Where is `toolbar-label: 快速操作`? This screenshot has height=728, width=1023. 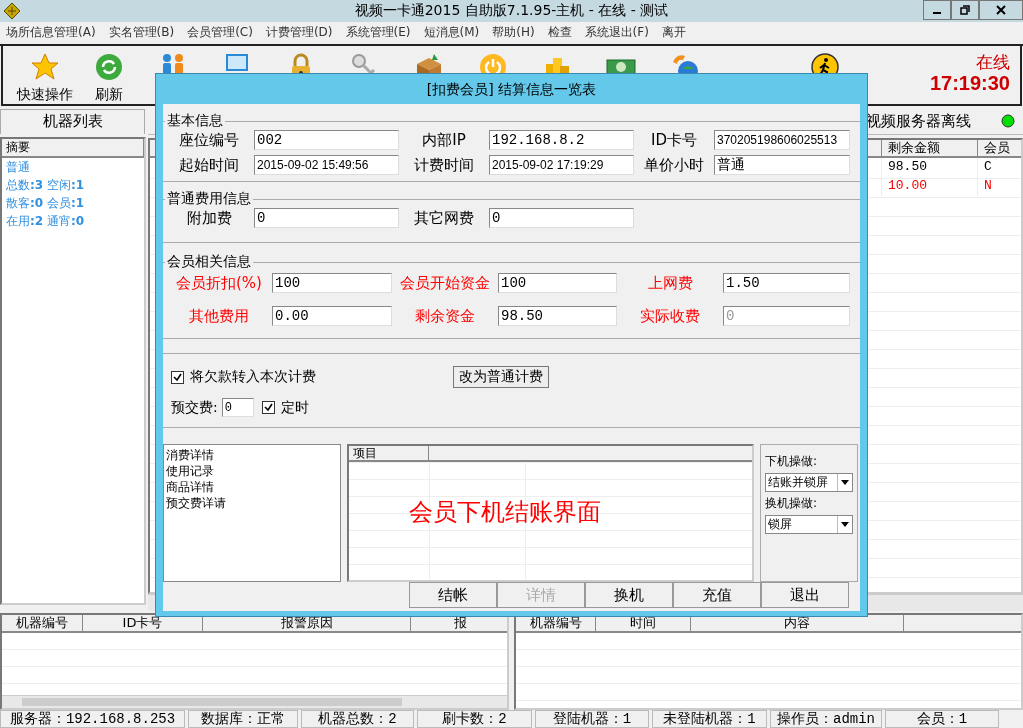 toolbar-label: 快速操作 is located at coordinates (45, 94).